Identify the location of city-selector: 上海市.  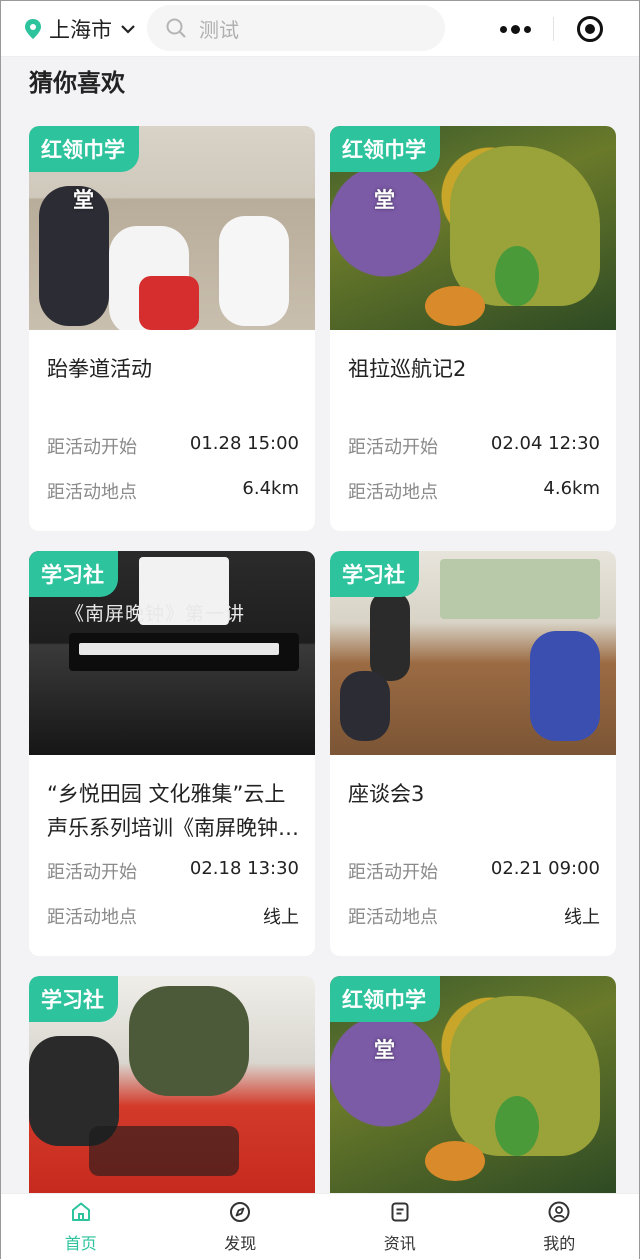
(79, 29).